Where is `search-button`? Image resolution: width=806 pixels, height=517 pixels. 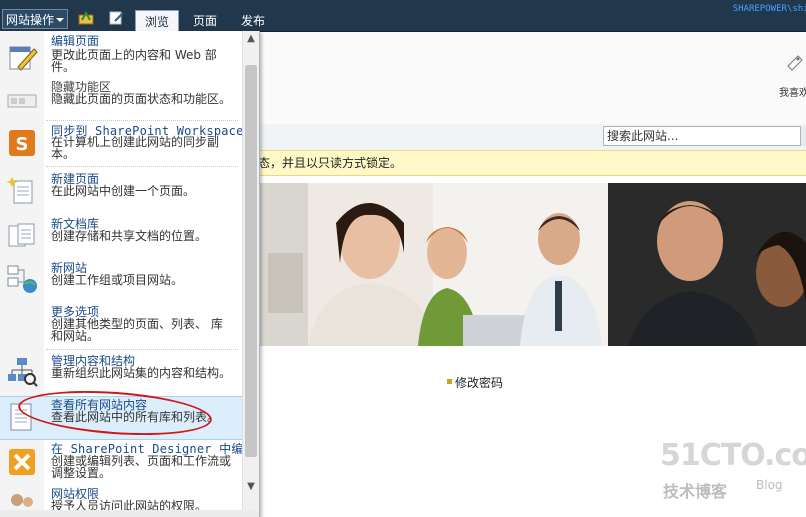
search-button is located at coordinates (803, 136).